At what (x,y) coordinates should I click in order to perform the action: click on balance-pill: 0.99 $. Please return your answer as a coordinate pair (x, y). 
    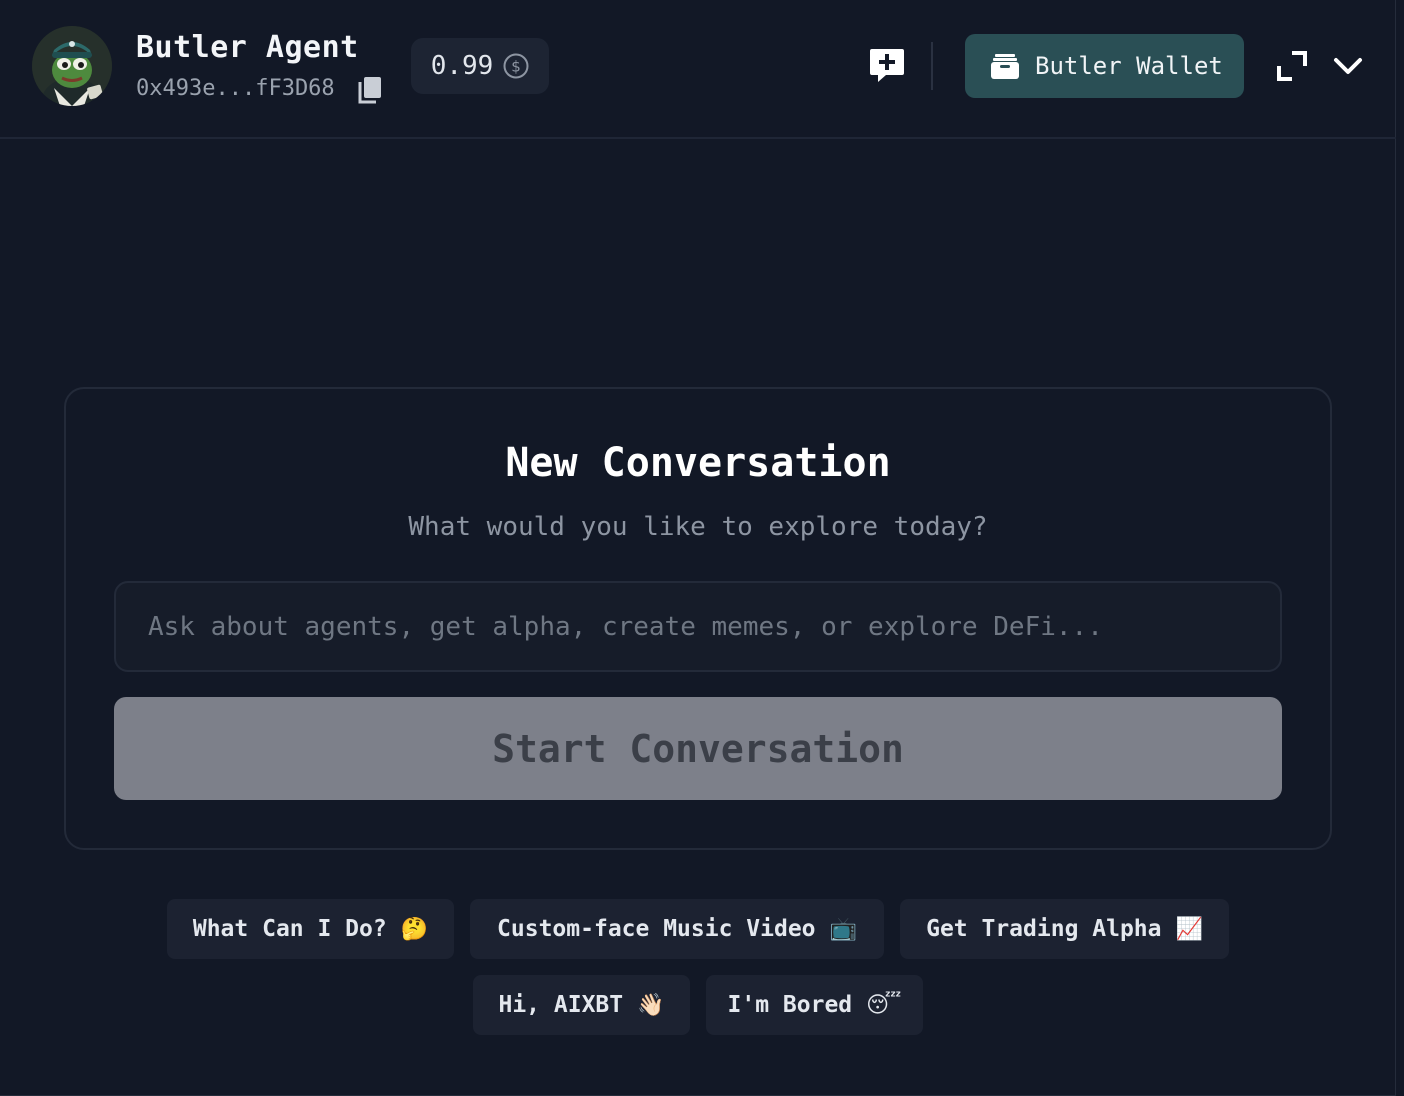
    Looking at the image, I should click on (480, 66).